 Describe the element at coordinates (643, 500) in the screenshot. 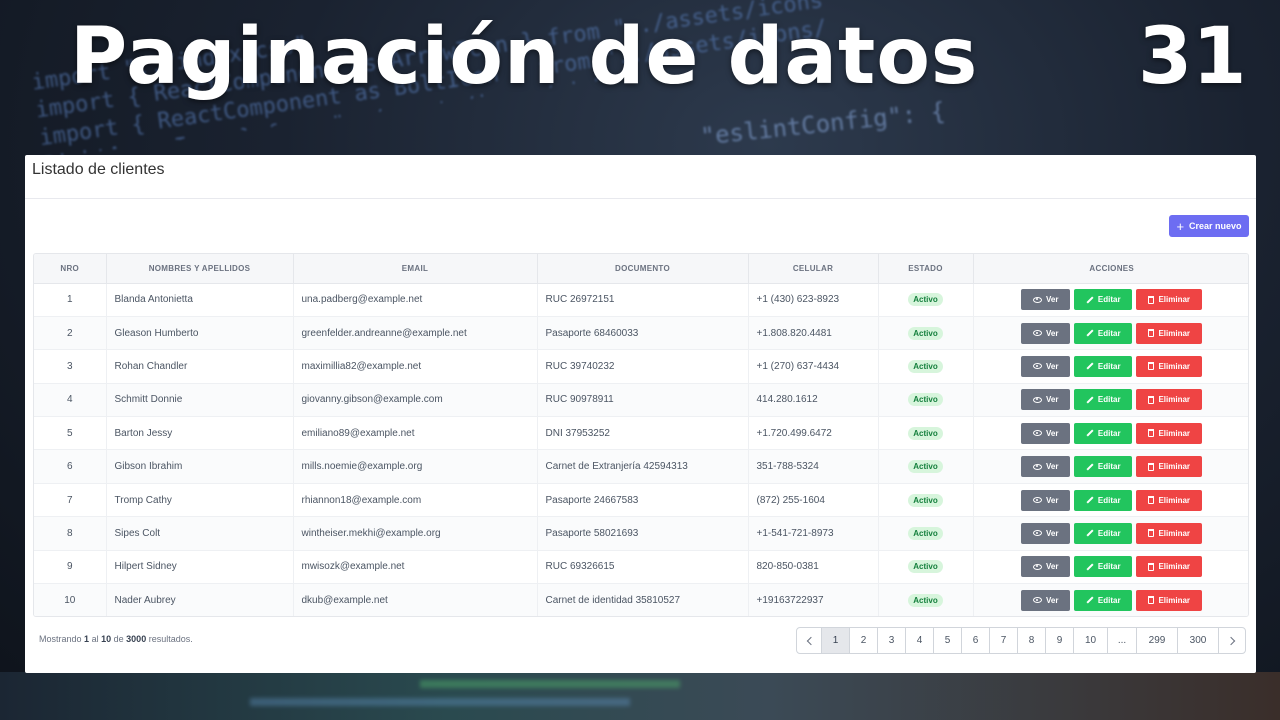

I see `cell-document: Pasaporte 24667583` at that location.